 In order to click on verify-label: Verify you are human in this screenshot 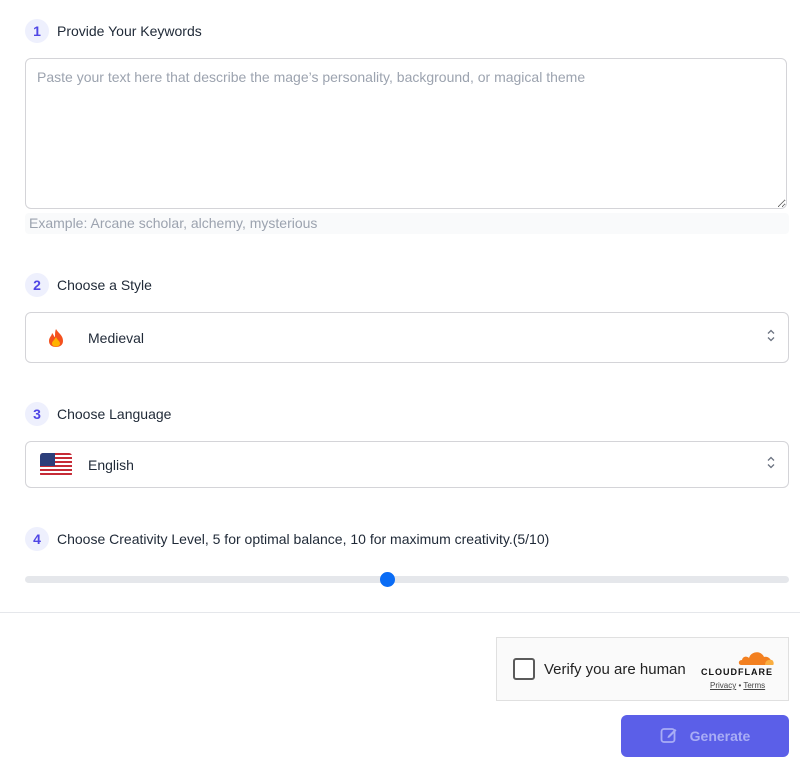, I will do `click(615, 669)`.